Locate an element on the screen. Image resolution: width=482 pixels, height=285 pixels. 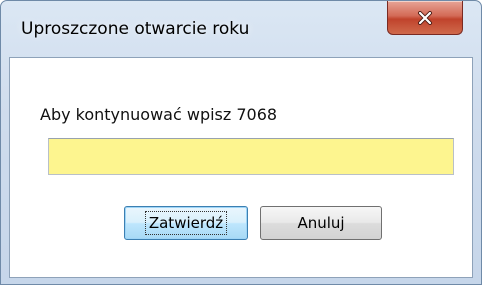
confirm-button-label: Zatwierdź is located at coordinates (186, 223).